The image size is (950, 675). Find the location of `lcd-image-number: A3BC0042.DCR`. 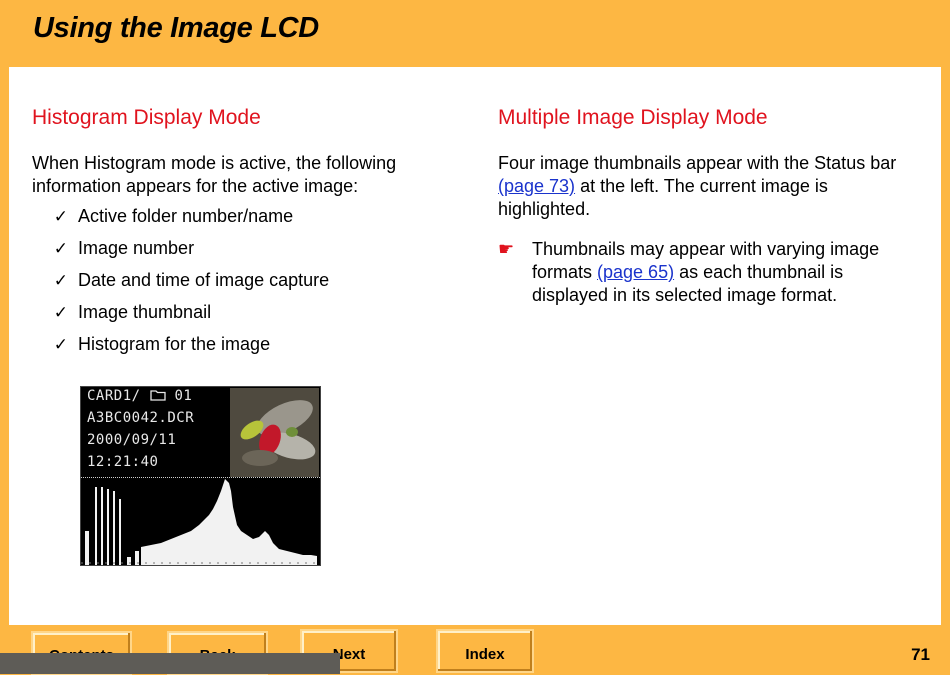

lcd-image-number: A3BC0042.DCR is located at coordinates (141, 418).